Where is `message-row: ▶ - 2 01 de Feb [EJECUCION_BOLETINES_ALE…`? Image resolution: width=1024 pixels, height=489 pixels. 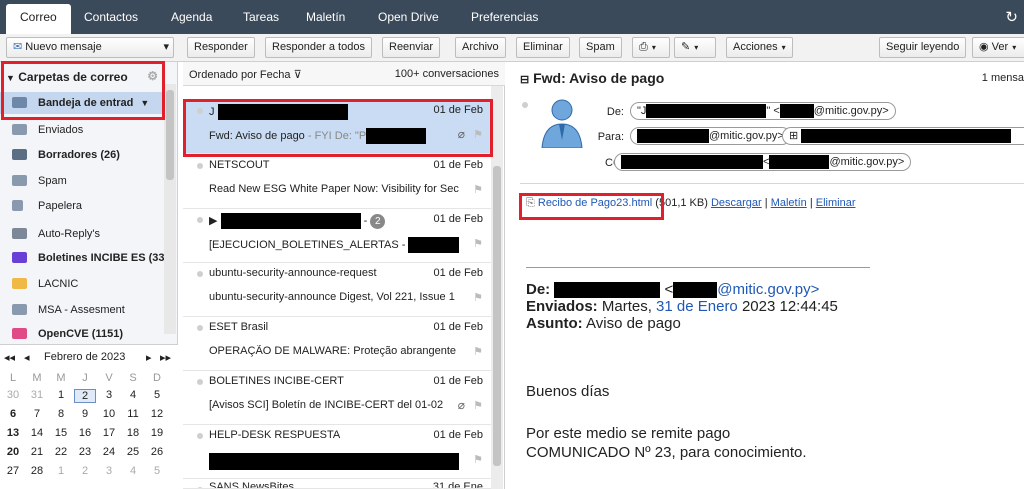 message-row: ▶ - 2 01 de Feb [EJECUCION_BOLETINES_ALE… is located at coordinates (337, 236).